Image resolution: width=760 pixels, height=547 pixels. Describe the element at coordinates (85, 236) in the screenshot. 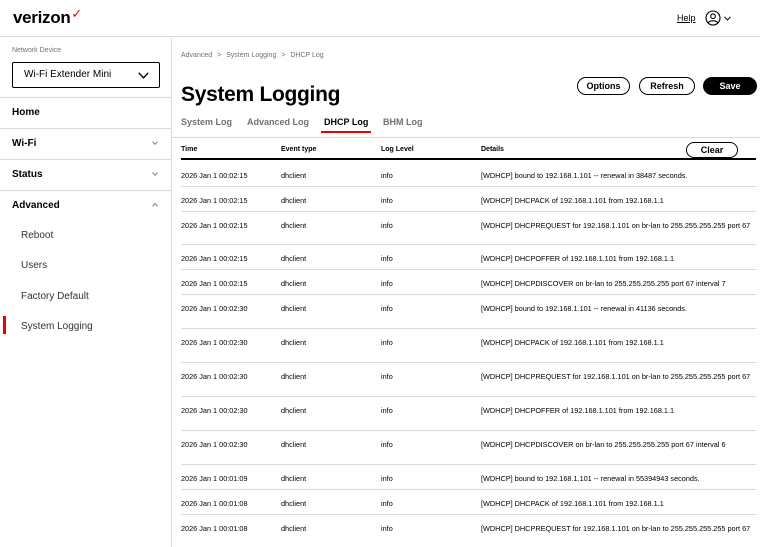

I see `sidebar-item-reboot: Reboot` at that location.